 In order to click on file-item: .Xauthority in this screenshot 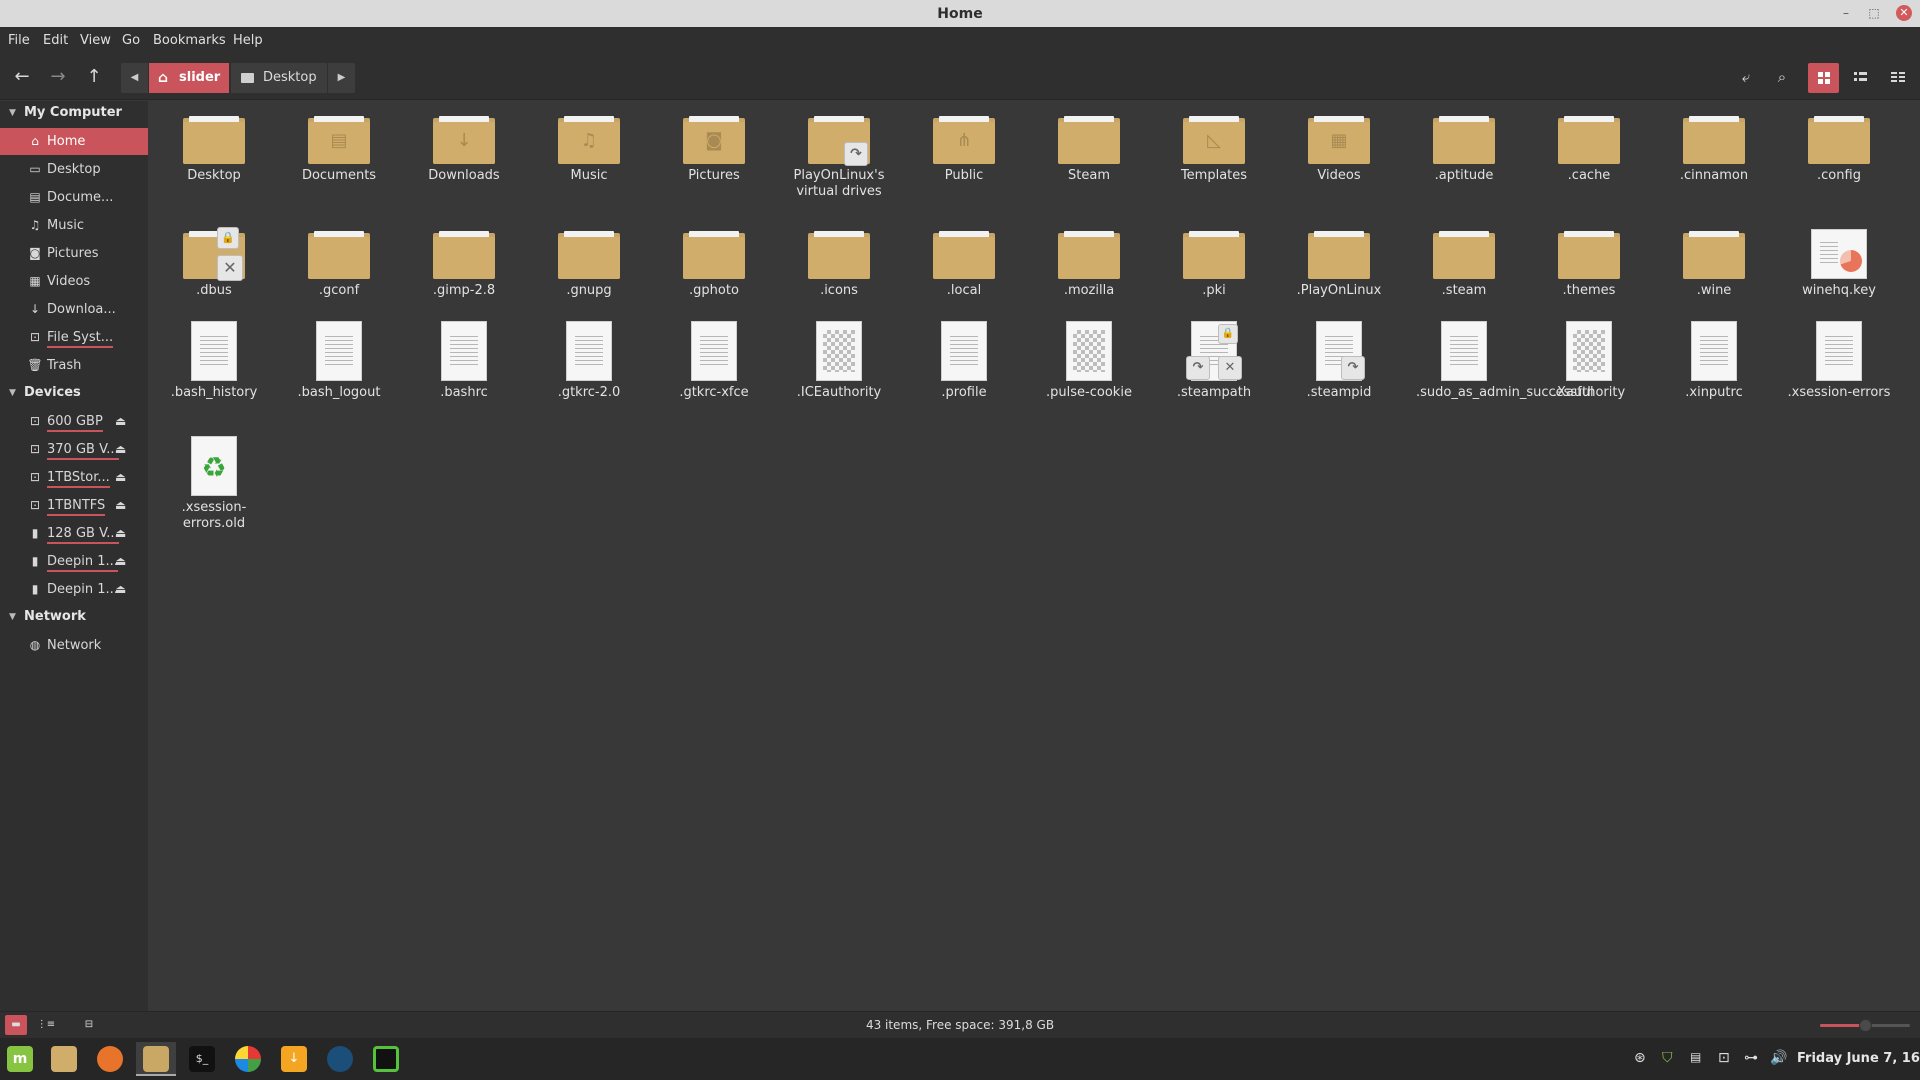, I will do `click(1589, 361)`.